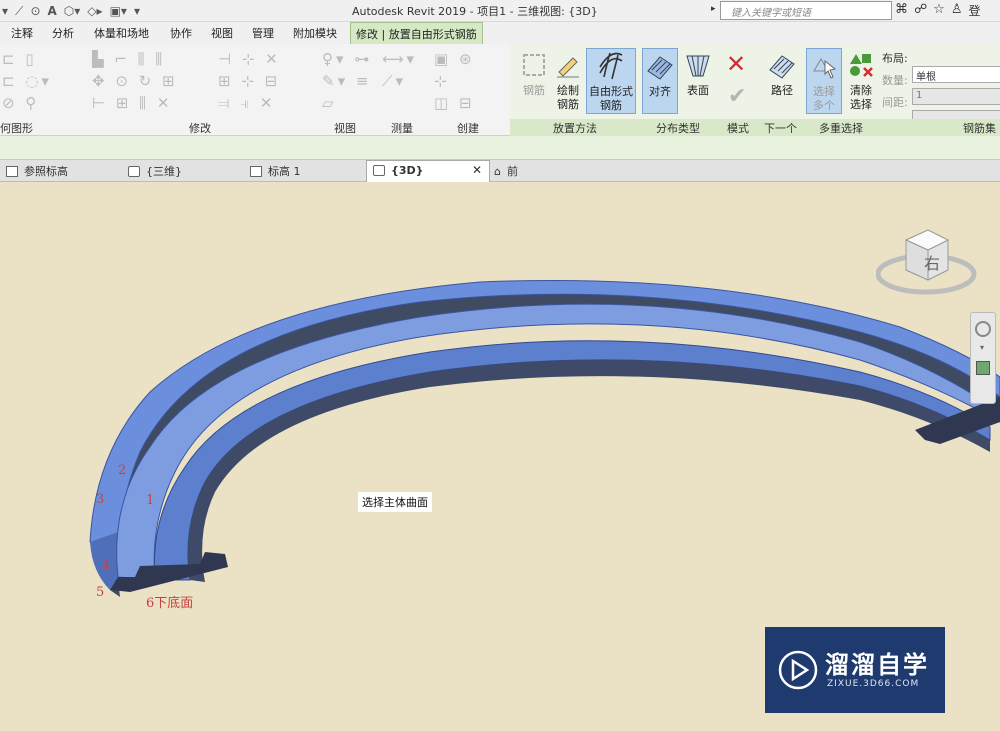  I want to click on geometry-icons-row1: ⊏ ▯, so click(27, 59).